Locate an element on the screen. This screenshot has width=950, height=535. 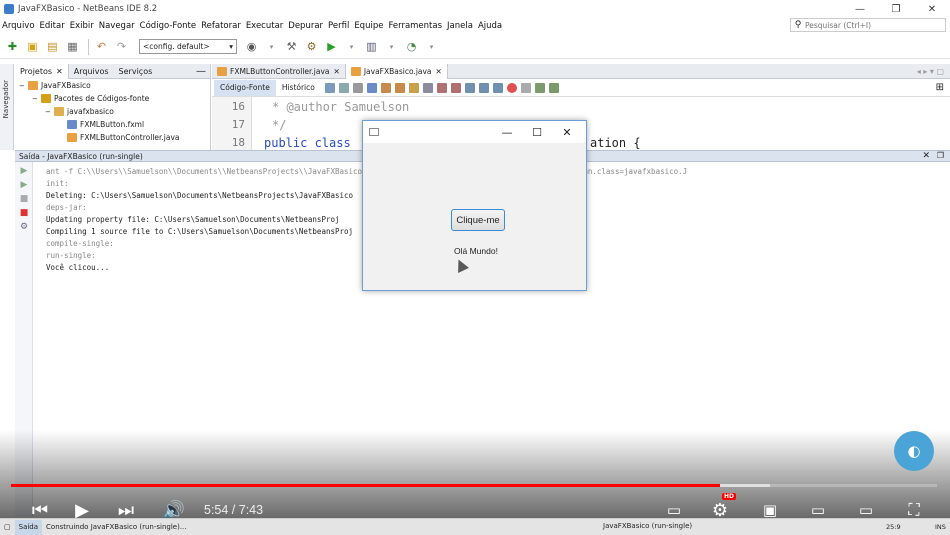
status-window-icon: ▢ is located at coordinates (7, 527).